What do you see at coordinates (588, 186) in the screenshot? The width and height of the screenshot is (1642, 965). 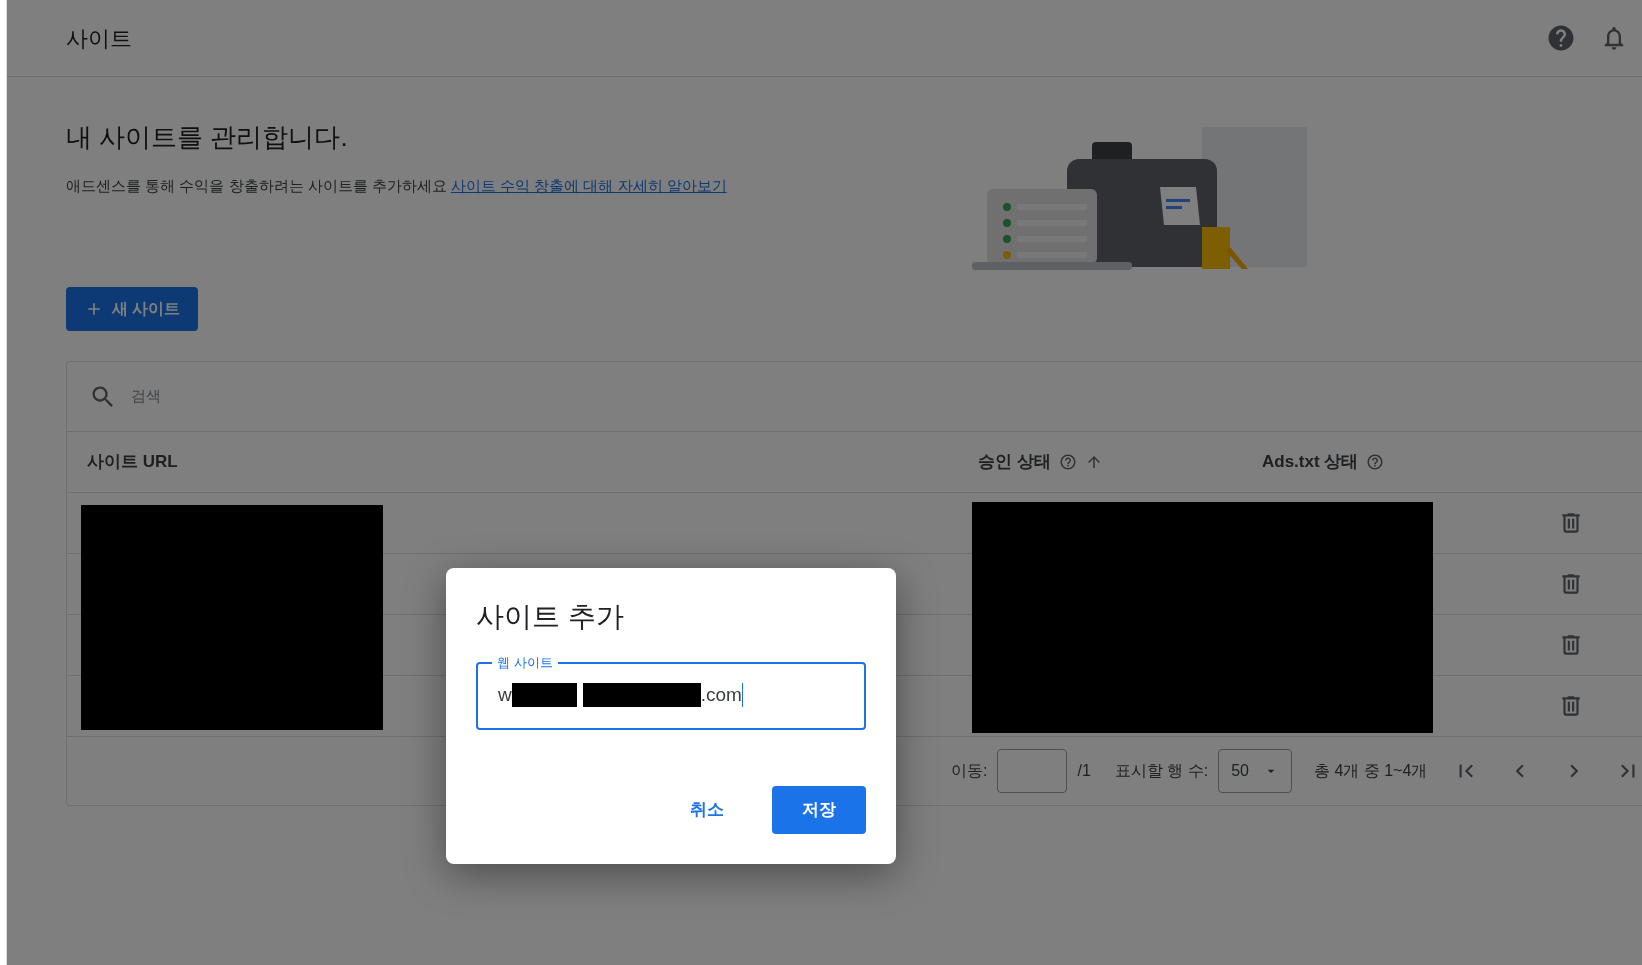 I see `learn-more-link: 사이트 수익 창출에 대해 자세히 알아보기` at bounding box center [588, 186].